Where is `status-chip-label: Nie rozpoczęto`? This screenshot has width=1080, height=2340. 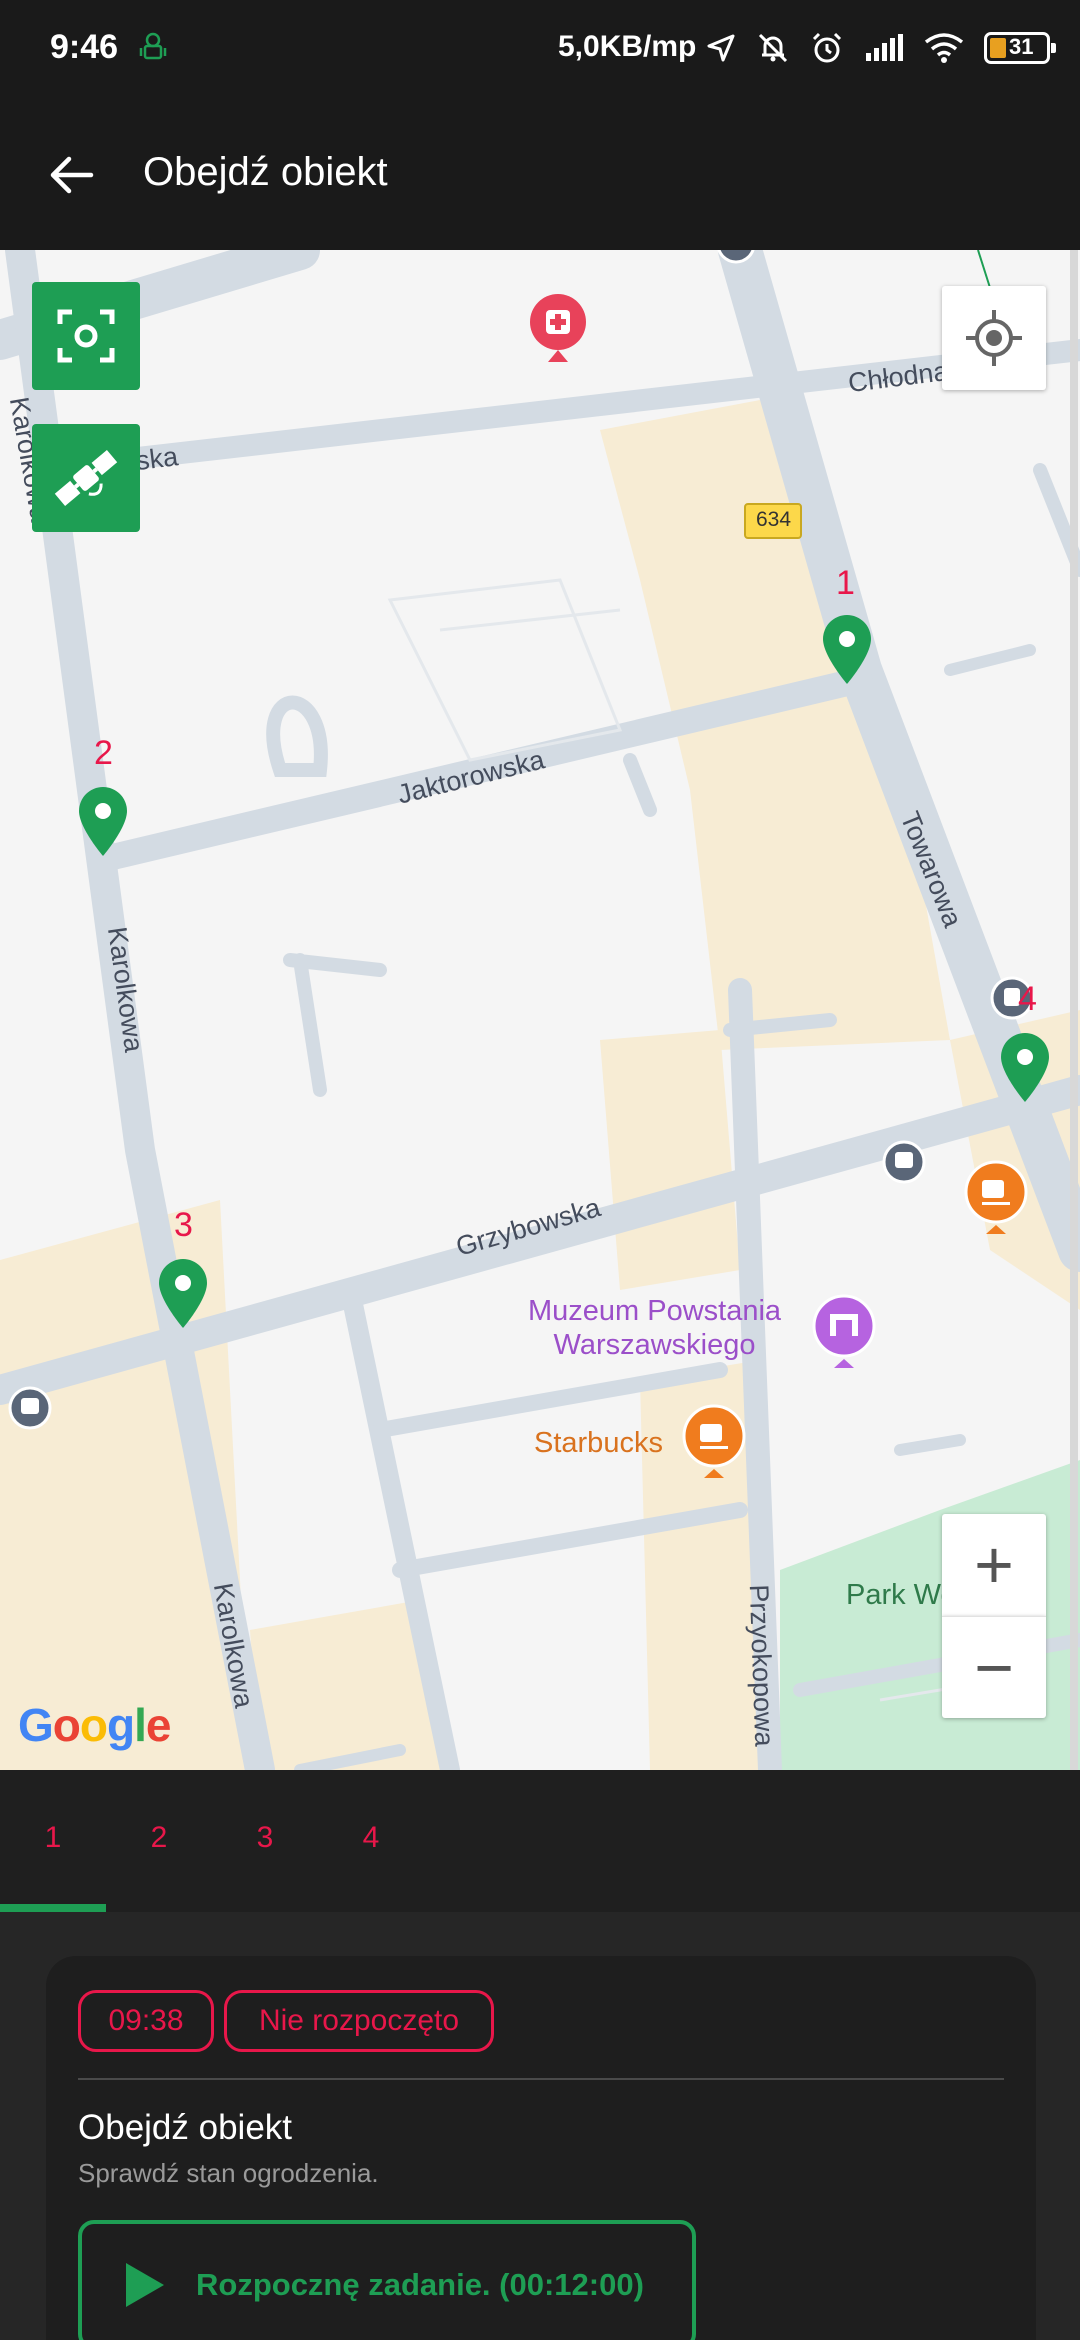
status-chip-label: Nie rozpoczęto is located at coordinates (359, 2020).